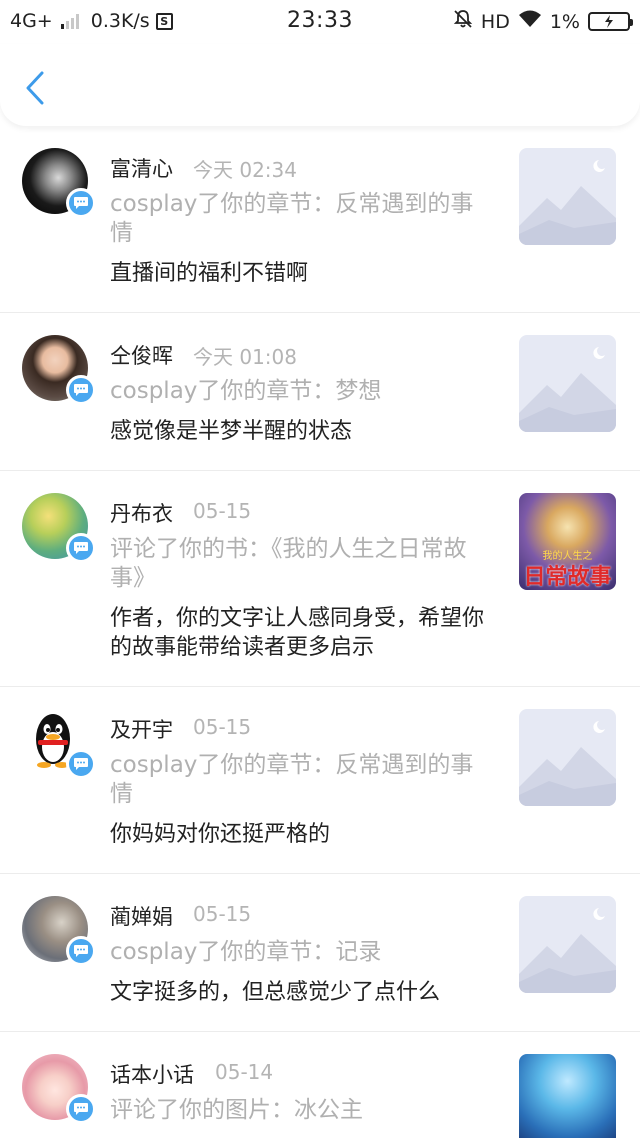 The width and height of the screenshot is (640, 1138). What do you see at coordinates (141, 729) in the screenshot?
I see `user-name: 及开宇` at bounding box center [141, 729].